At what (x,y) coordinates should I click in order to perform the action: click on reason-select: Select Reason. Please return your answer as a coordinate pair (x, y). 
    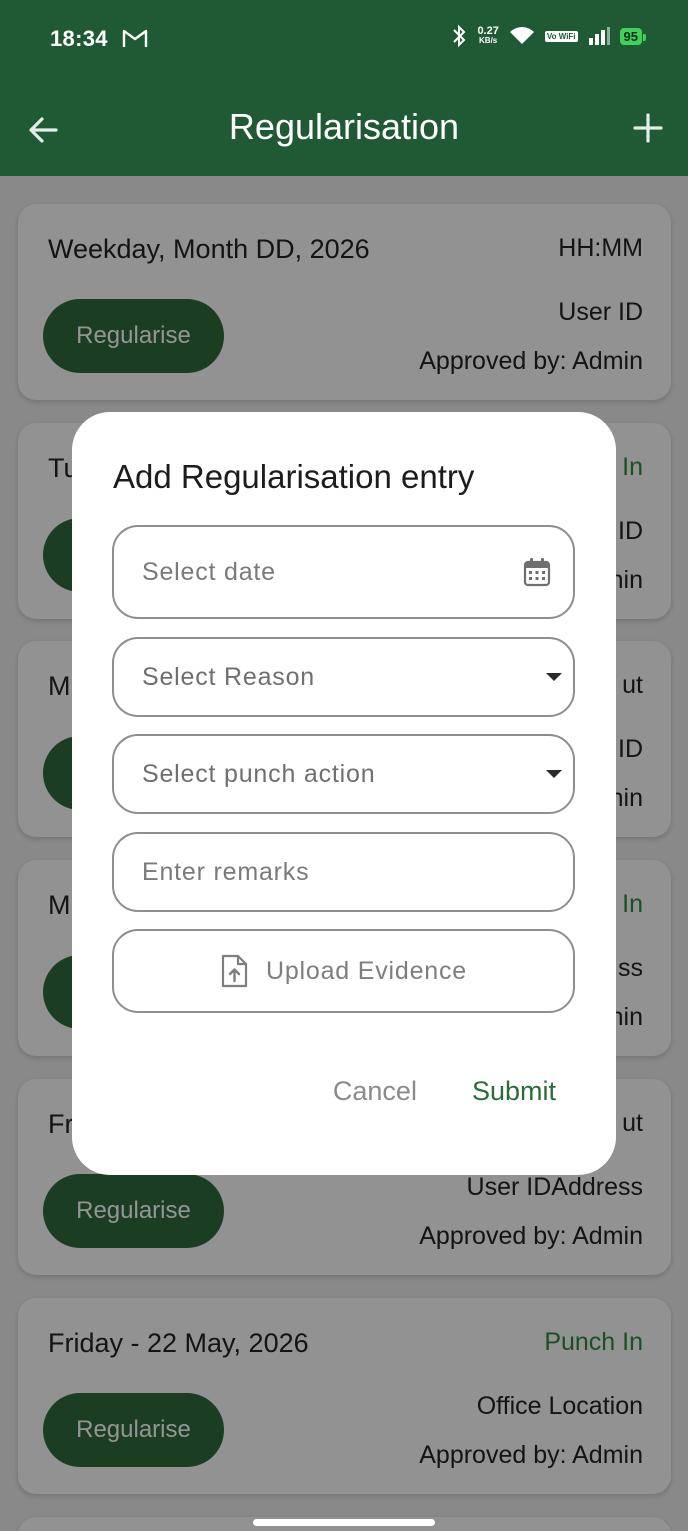
    Looking at the image, I should click on (343, 677).